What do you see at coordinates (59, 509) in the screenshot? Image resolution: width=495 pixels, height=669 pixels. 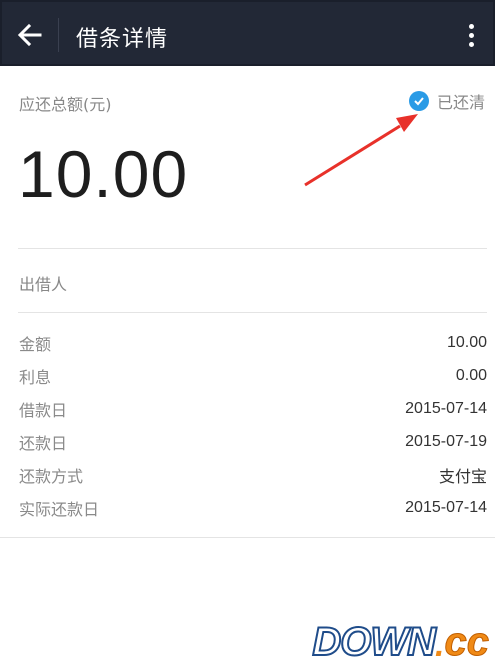 I see `detail-label: 实际还款日` at bounding box center [59, 509].